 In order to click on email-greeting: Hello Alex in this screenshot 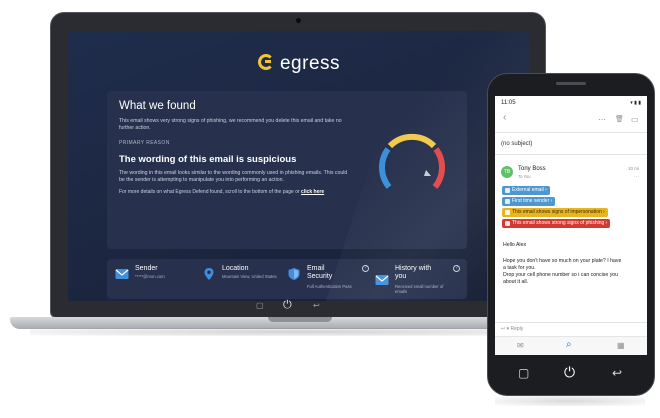, I will do `click(515, 245)`.